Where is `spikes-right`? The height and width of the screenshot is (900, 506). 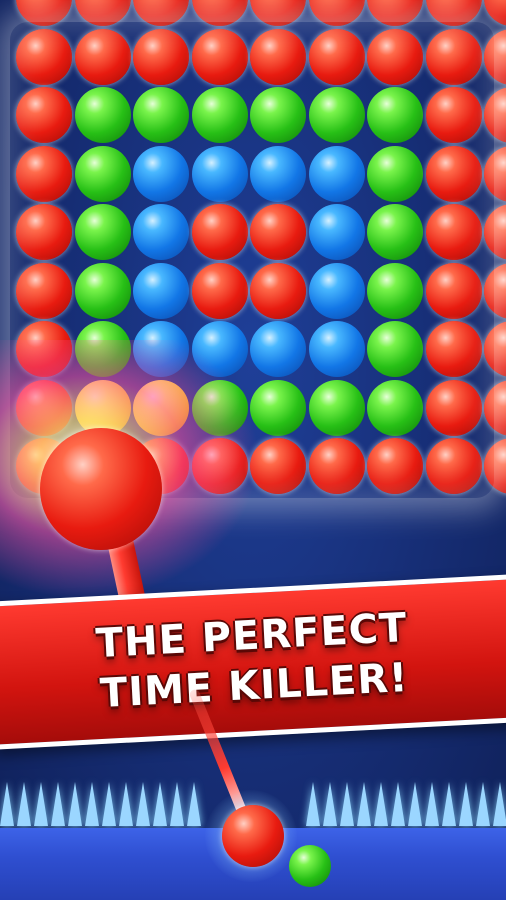 spikes-right is located at coordinates (406, 806).